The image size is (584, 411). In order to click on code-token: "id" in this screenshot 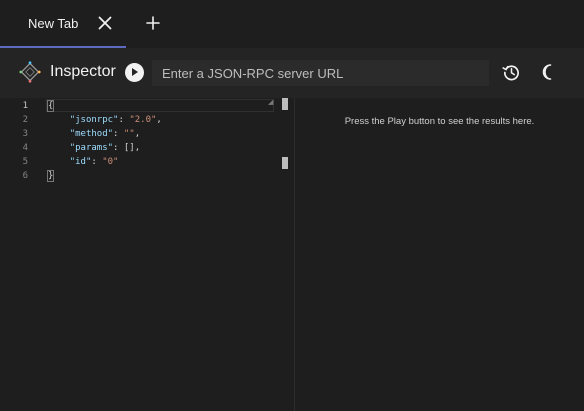, I will do `click(80, 162)`.